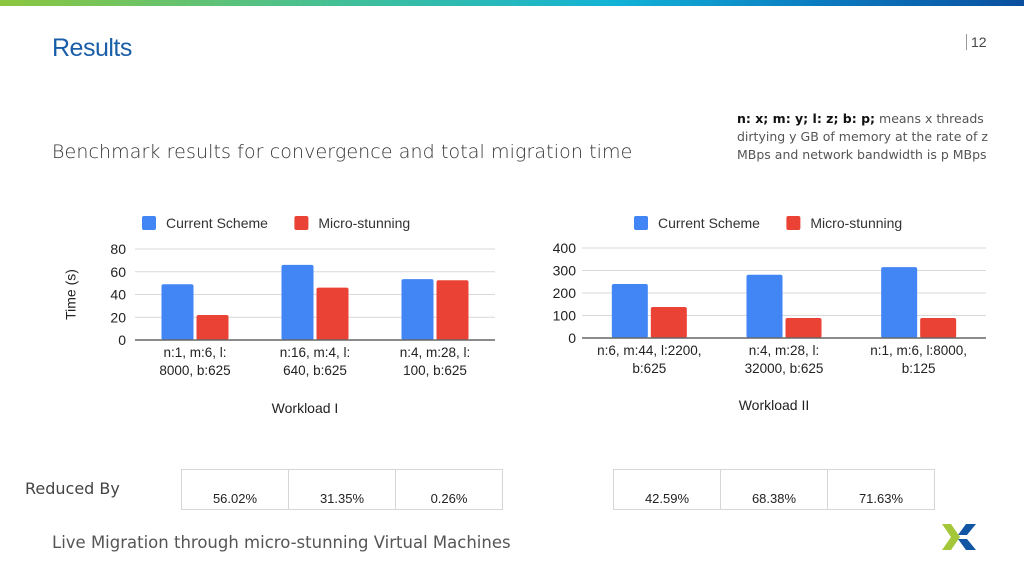  I want to click on y-axis-title: Time (s), so click(71, 294).